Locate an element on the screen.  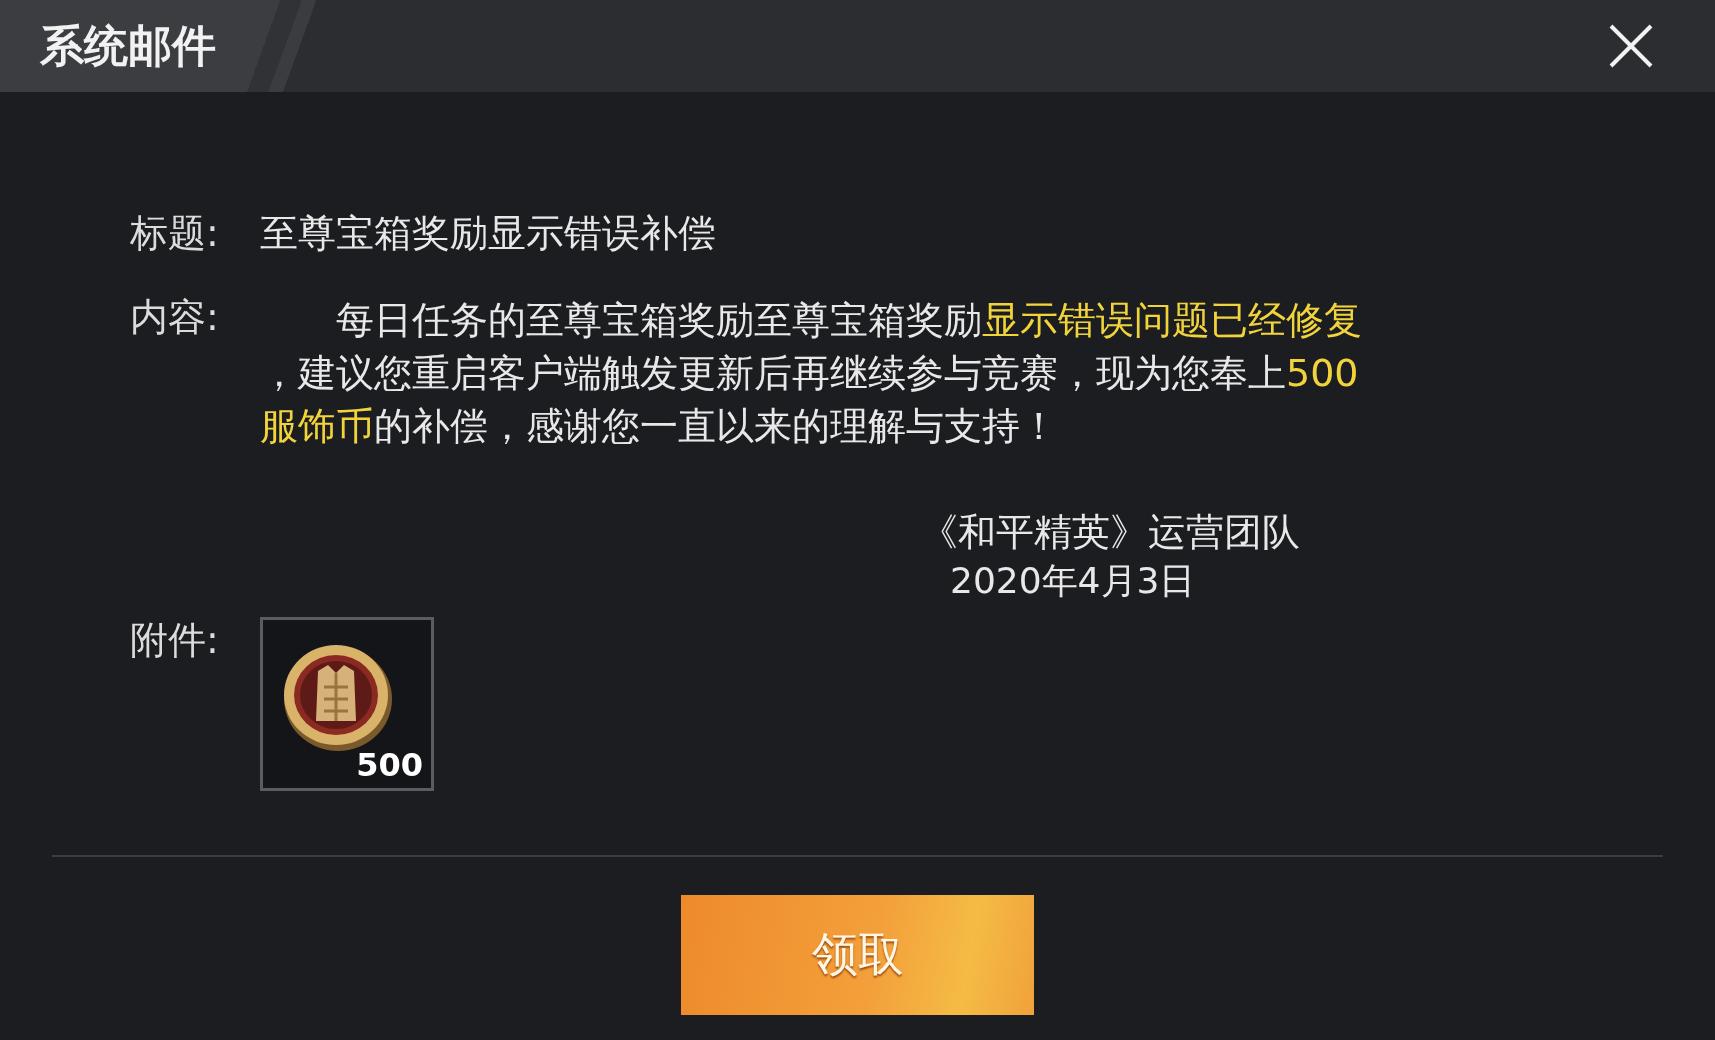
date-text: 2020年4月3日 is located at coordinates (1073, 581).